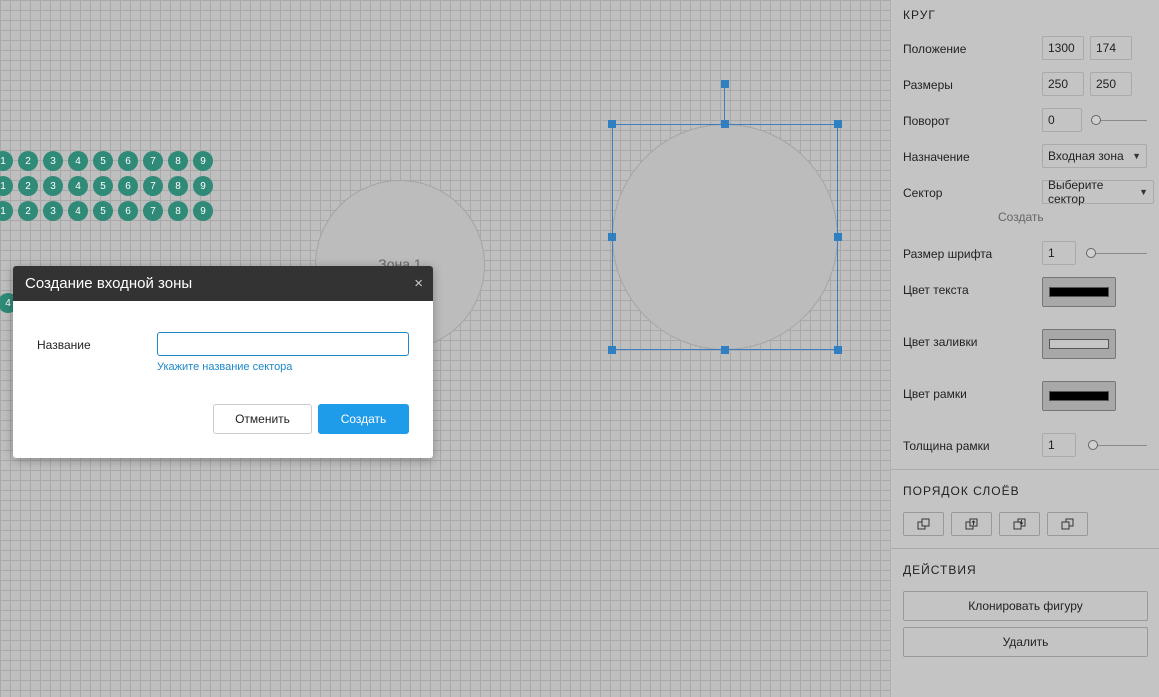  What do you see at coordinates (940, 570) in the screenshot?
I see `section-title-actions: ДЕЙСТВИЯ` at bounding box center [940, 570].